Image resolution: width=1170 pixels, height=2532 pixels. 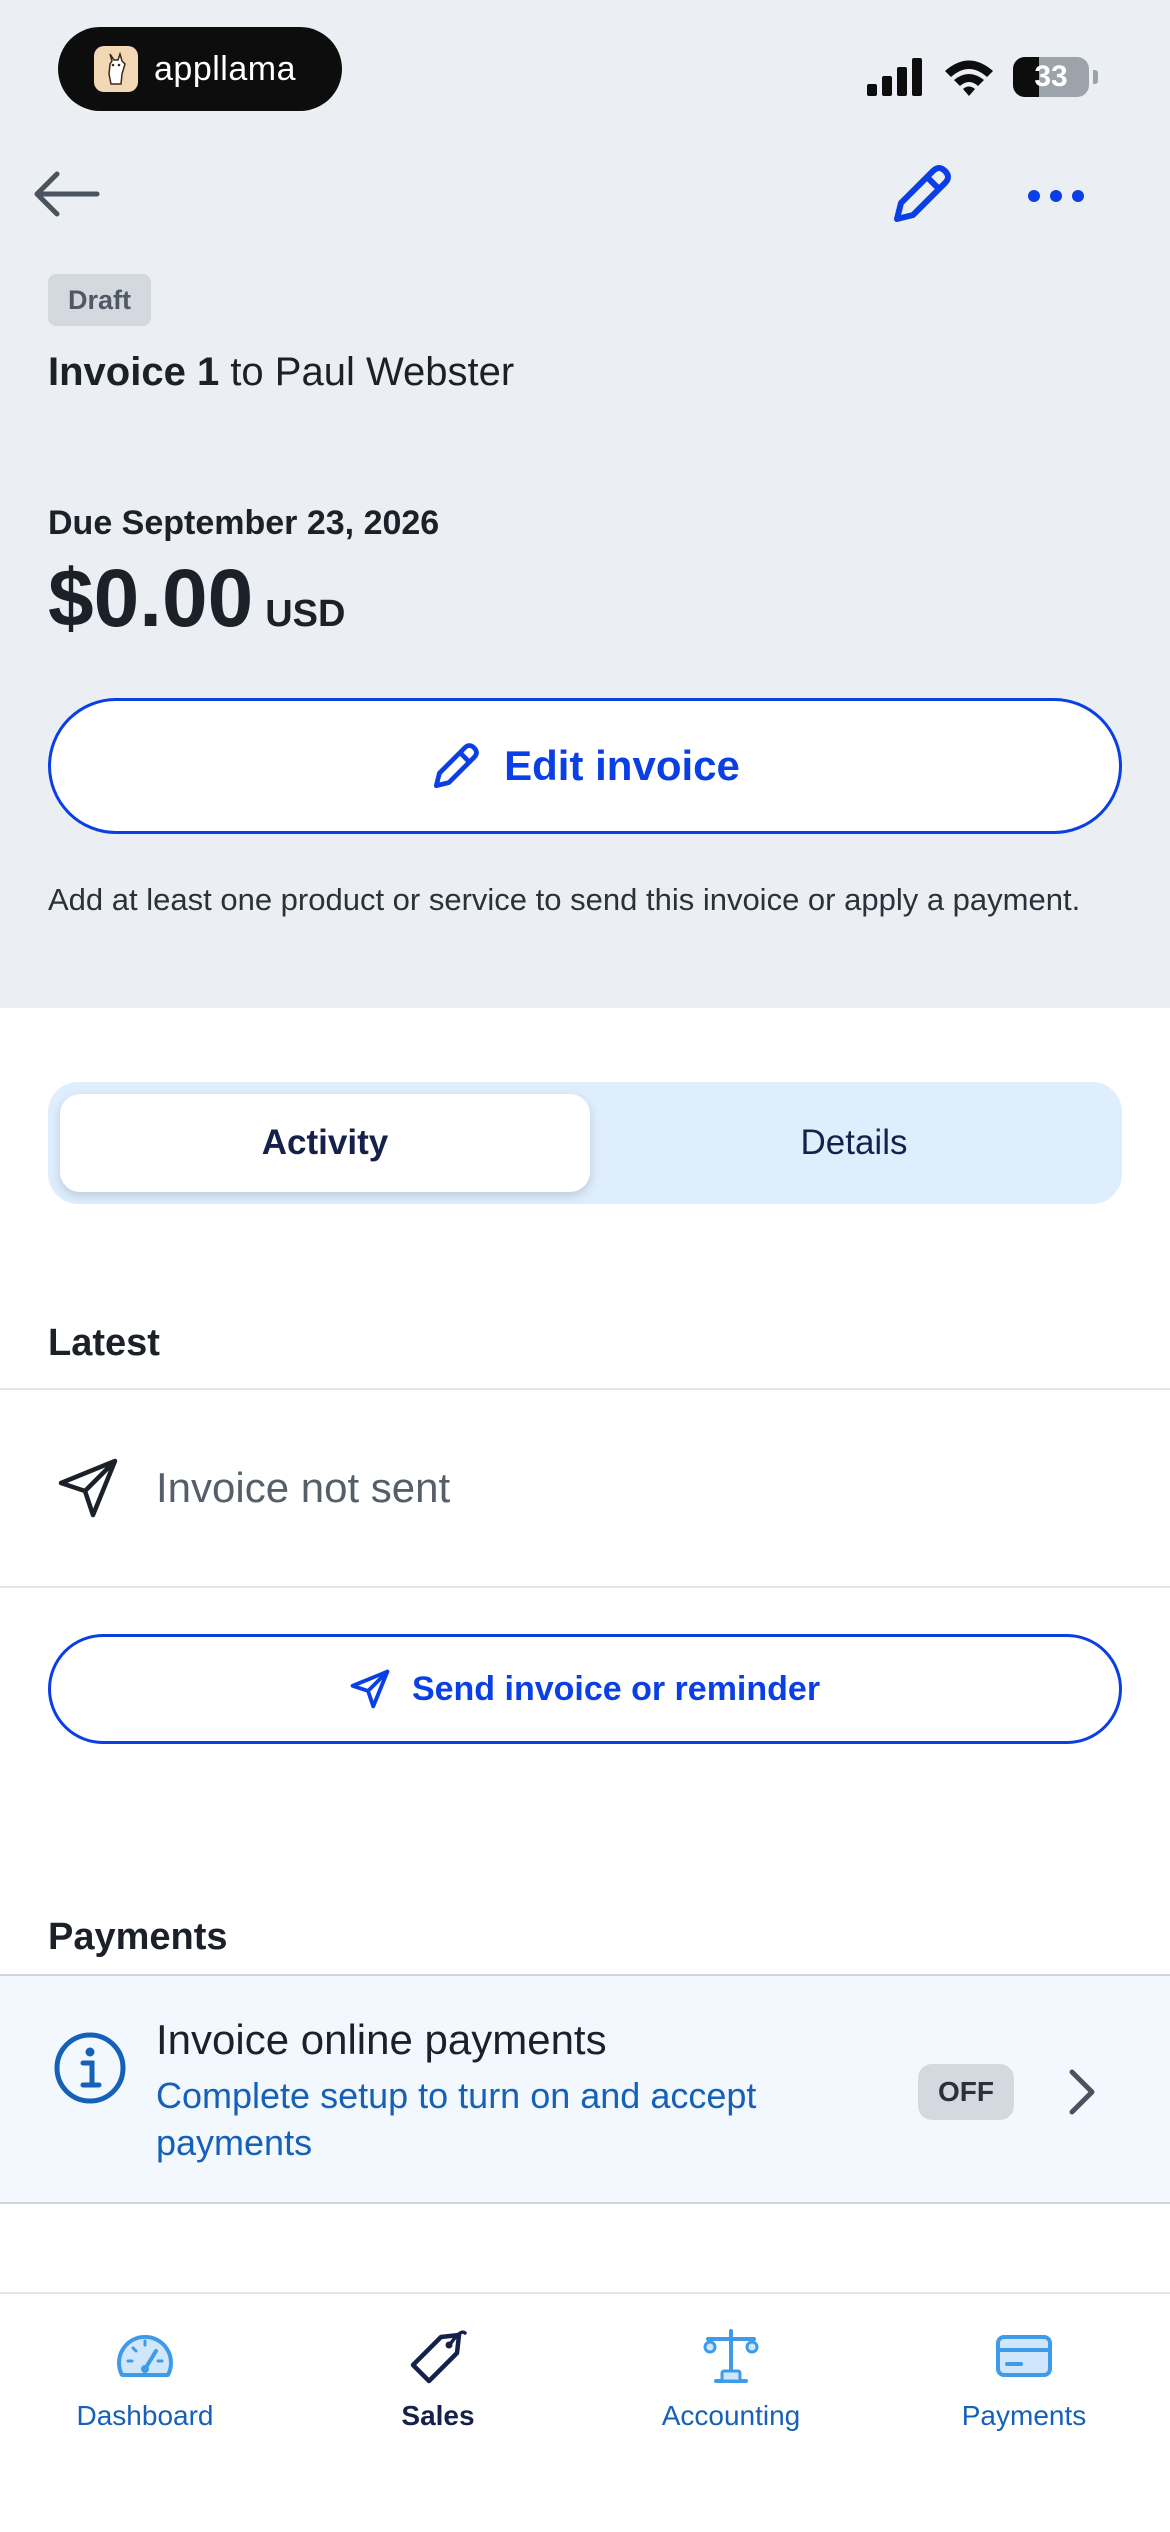 I want to click on send-invoice-label: Send invoice or reminder, so click(x=616, y=1688).